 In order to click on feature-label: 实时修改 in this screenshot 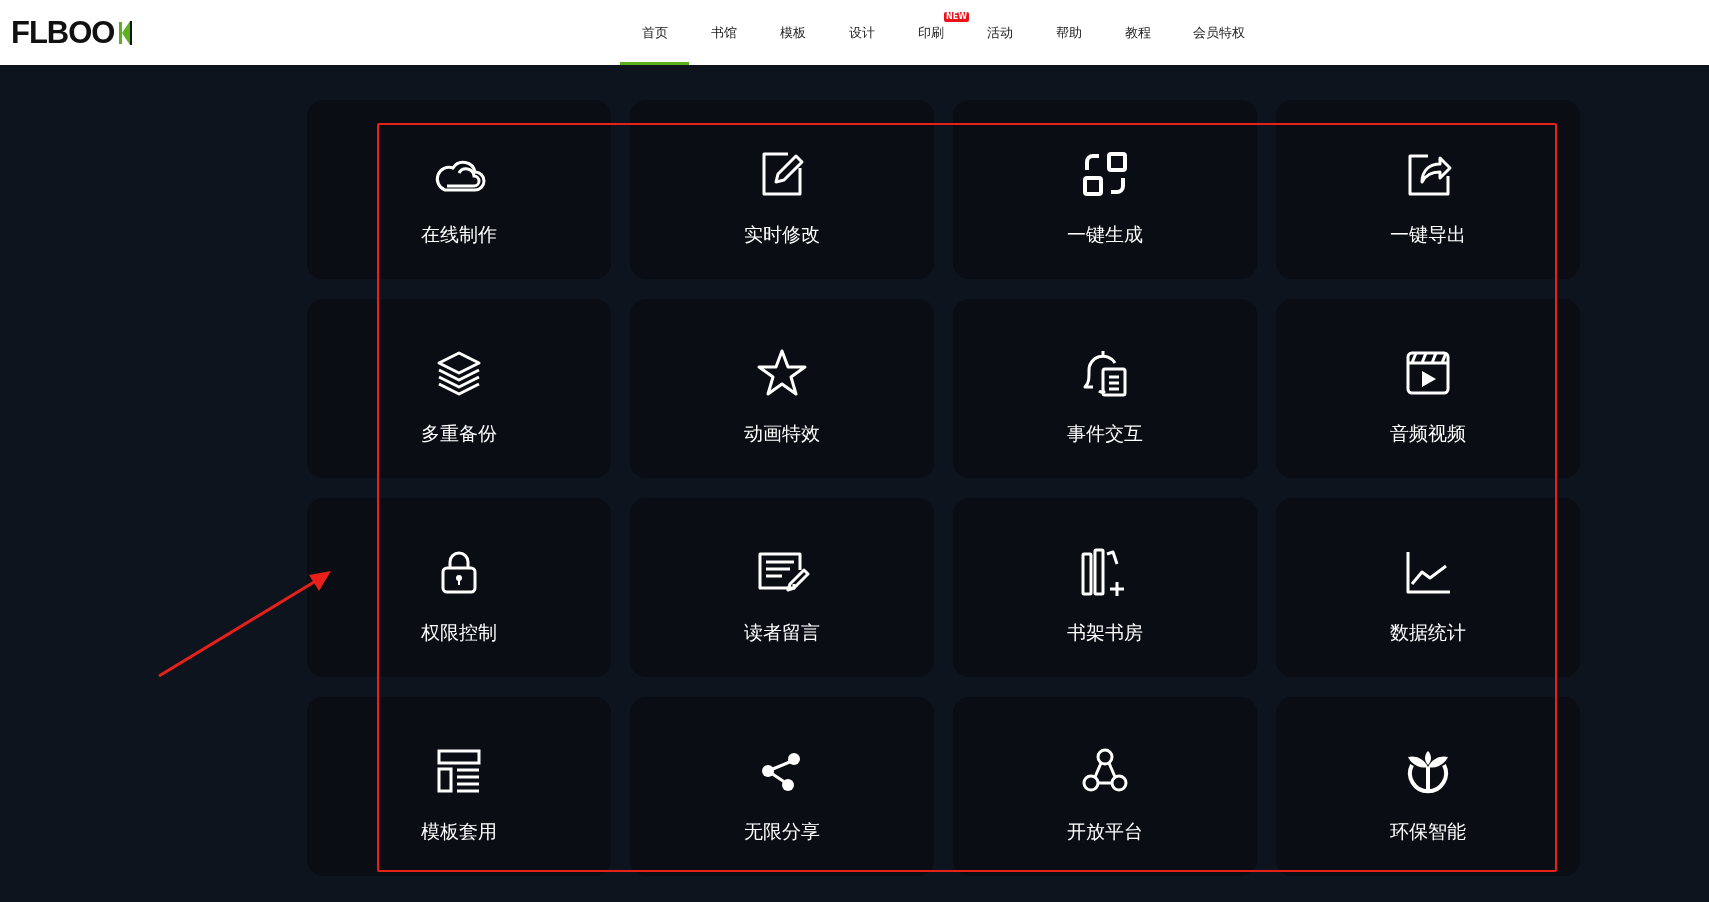, I will do `click(782, 234)`.